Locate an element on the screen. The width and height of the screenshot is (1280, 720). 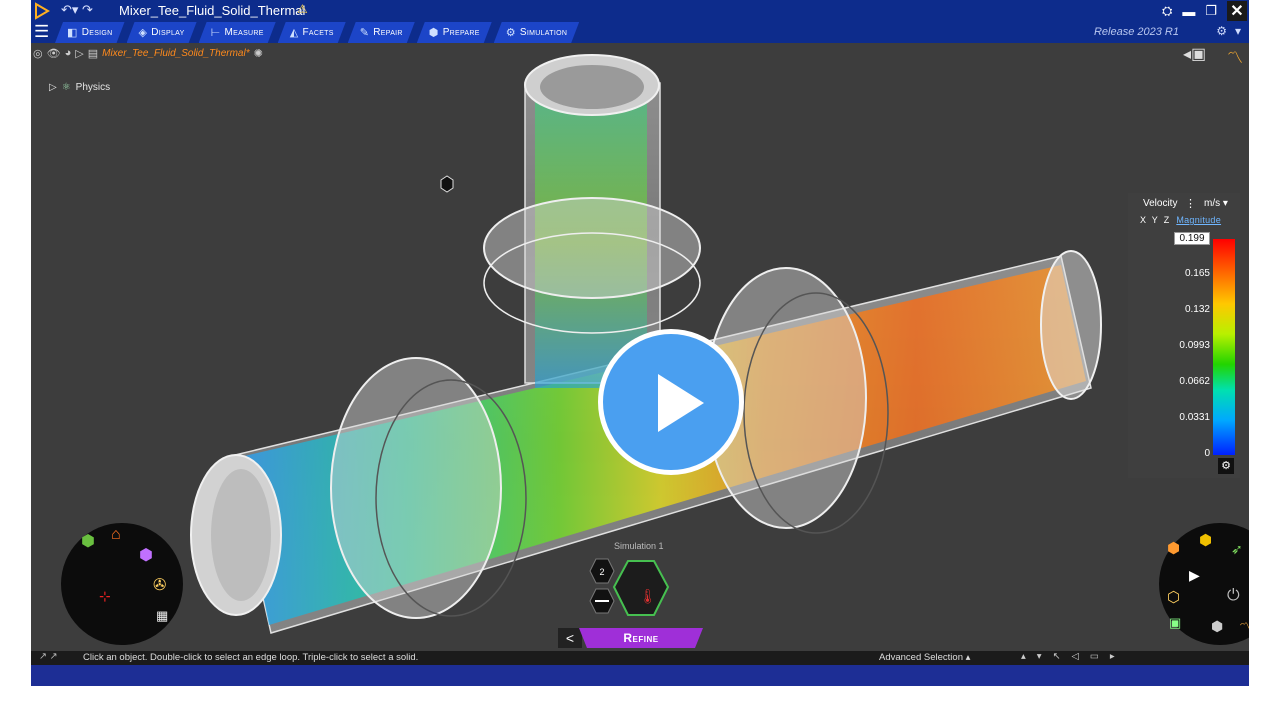
target-icon: ◎ is located at coordinates (38, 53).